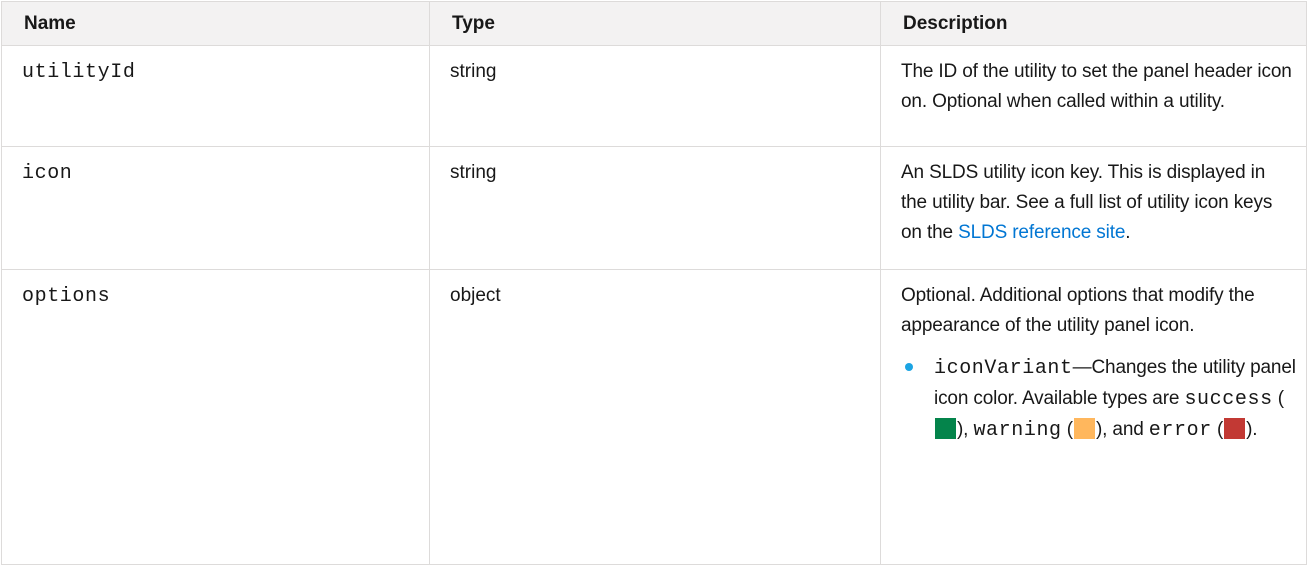  Describe the element at coordinates (909, 367) in the screenshot. I see `bullet-icon` at that location.